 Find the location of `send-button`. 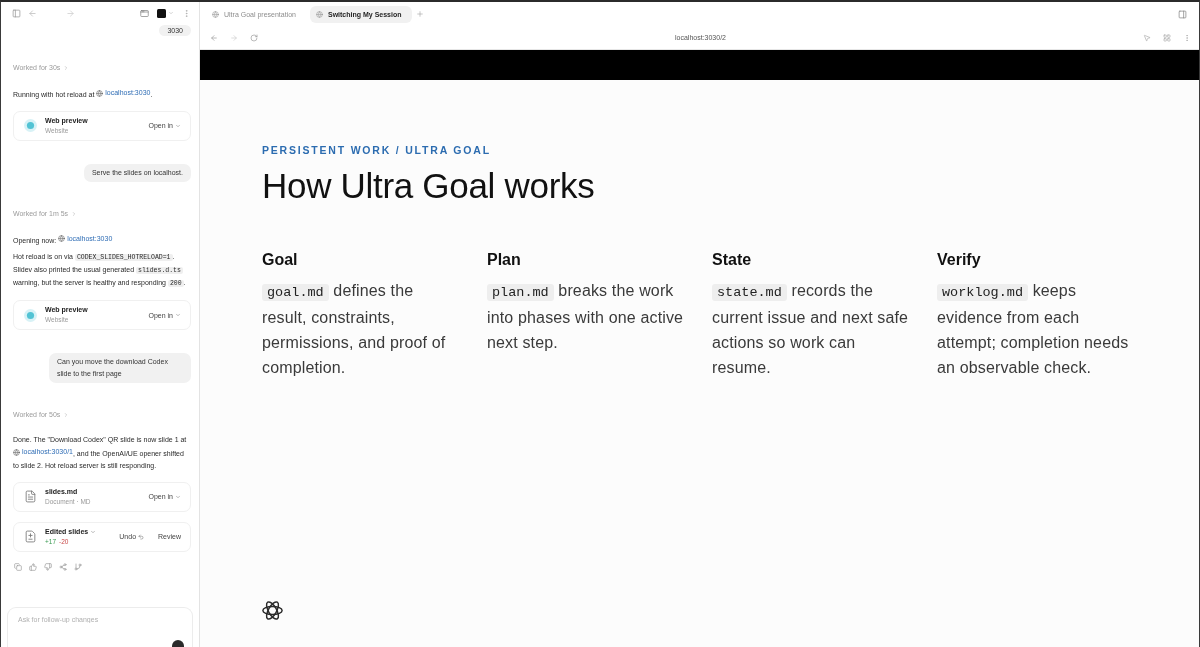

send-button is located at coordinates (178, 643).